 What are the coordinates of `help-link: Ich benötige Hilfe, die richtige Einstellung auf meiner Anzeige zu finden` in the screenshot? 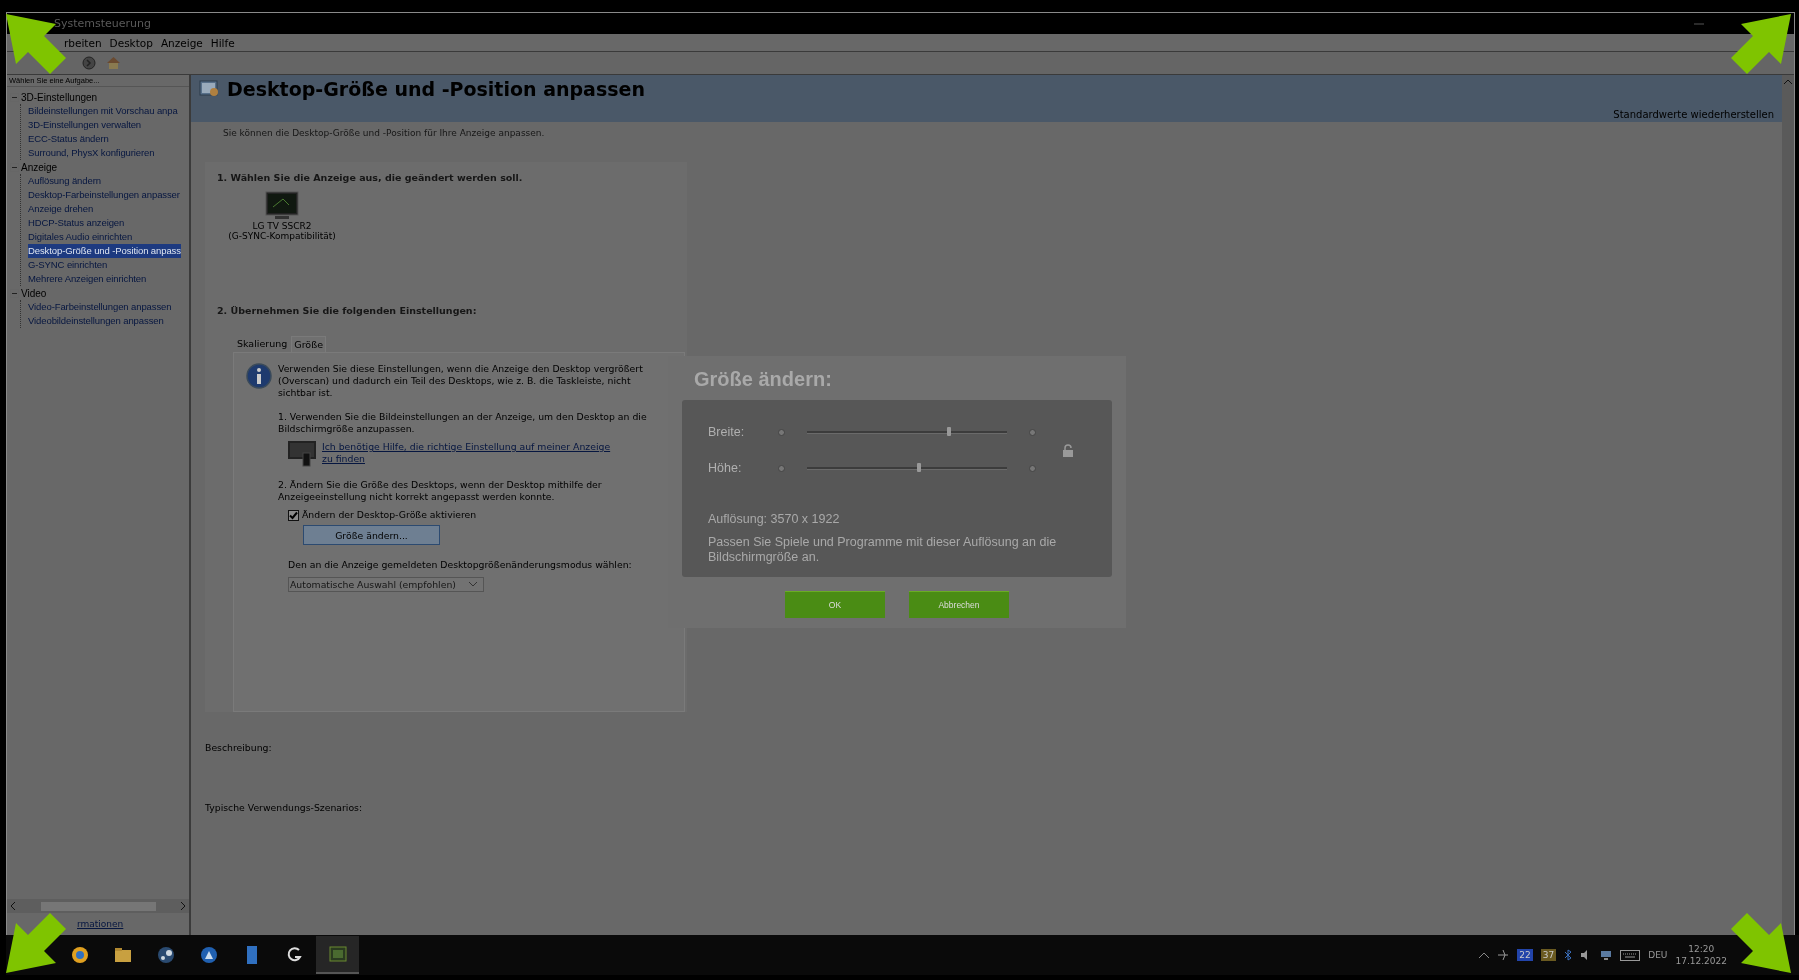 It's located at (467, 453).